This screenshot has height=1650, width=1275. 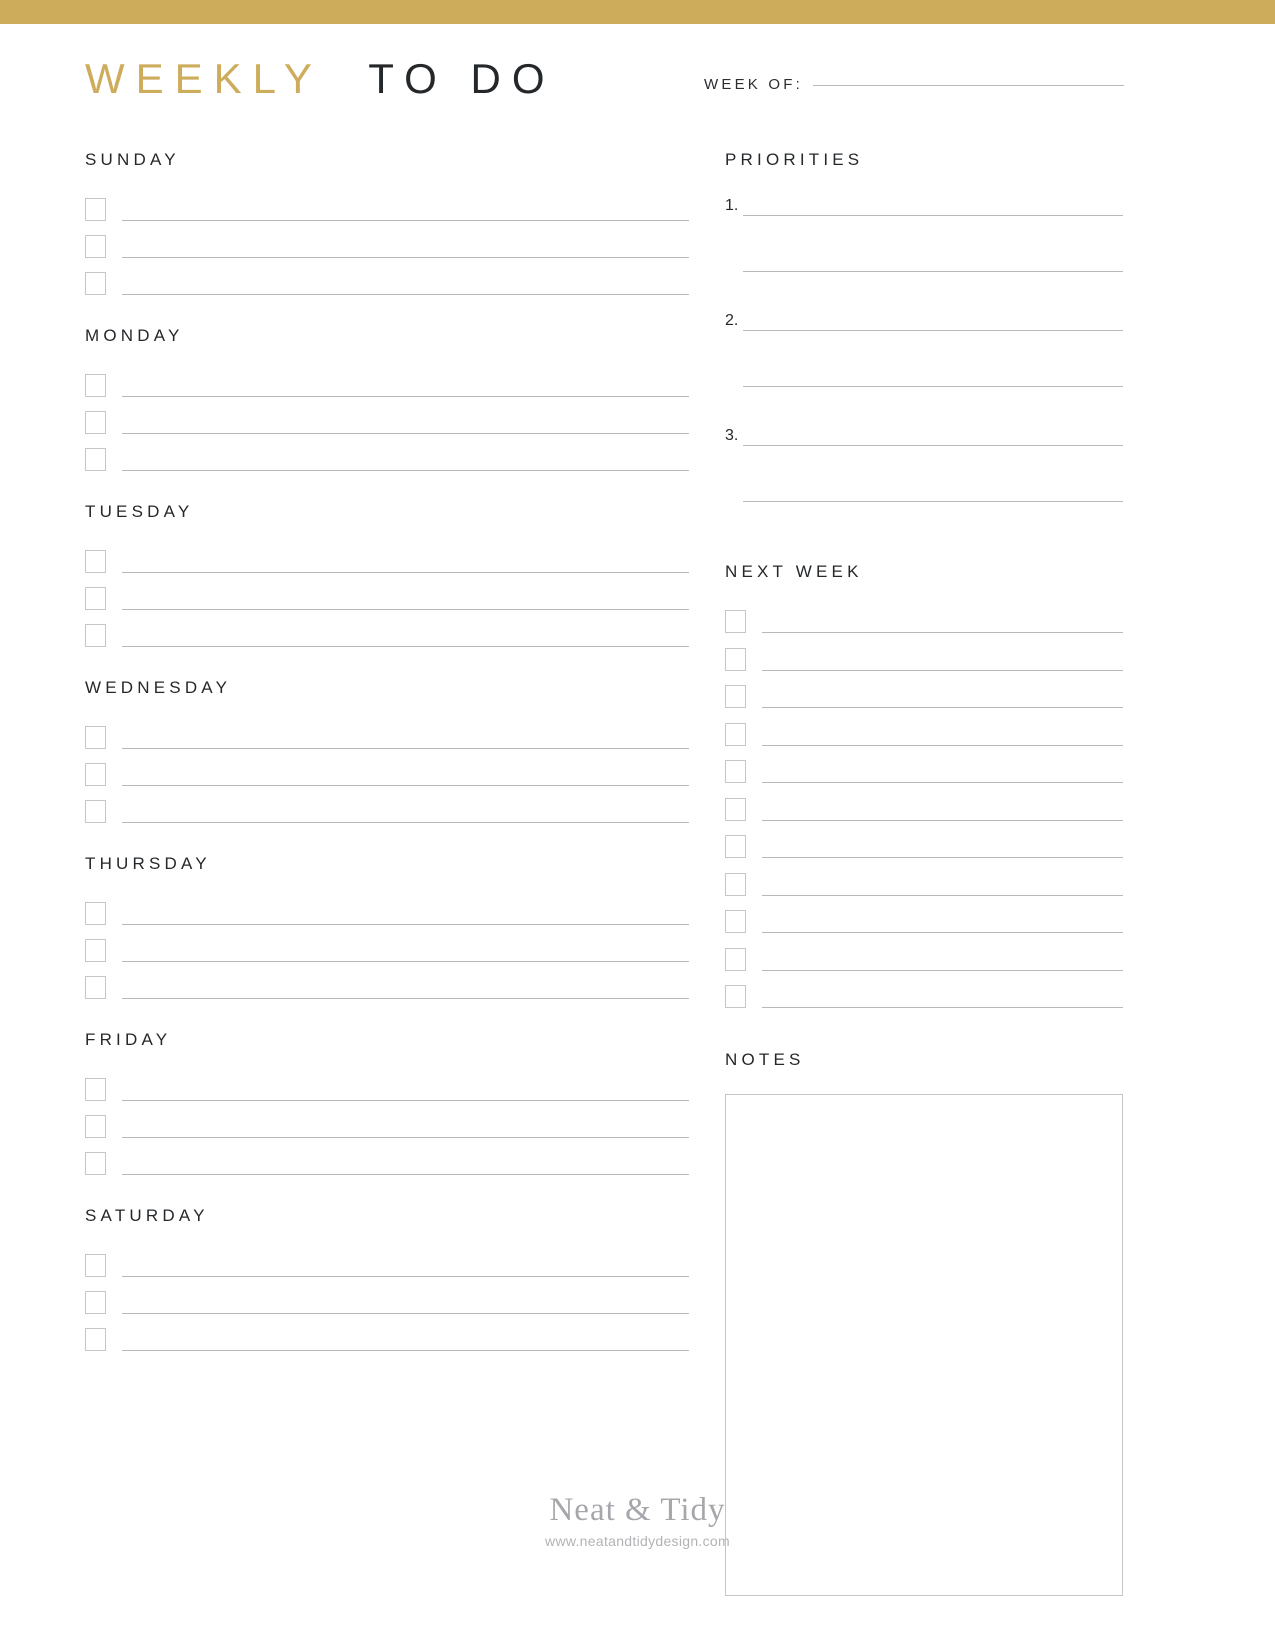 What do you see at coordinates (132, 159) in the screenshot?
I see `day-heading: SUNDAY` at bounding box center [132, 159].